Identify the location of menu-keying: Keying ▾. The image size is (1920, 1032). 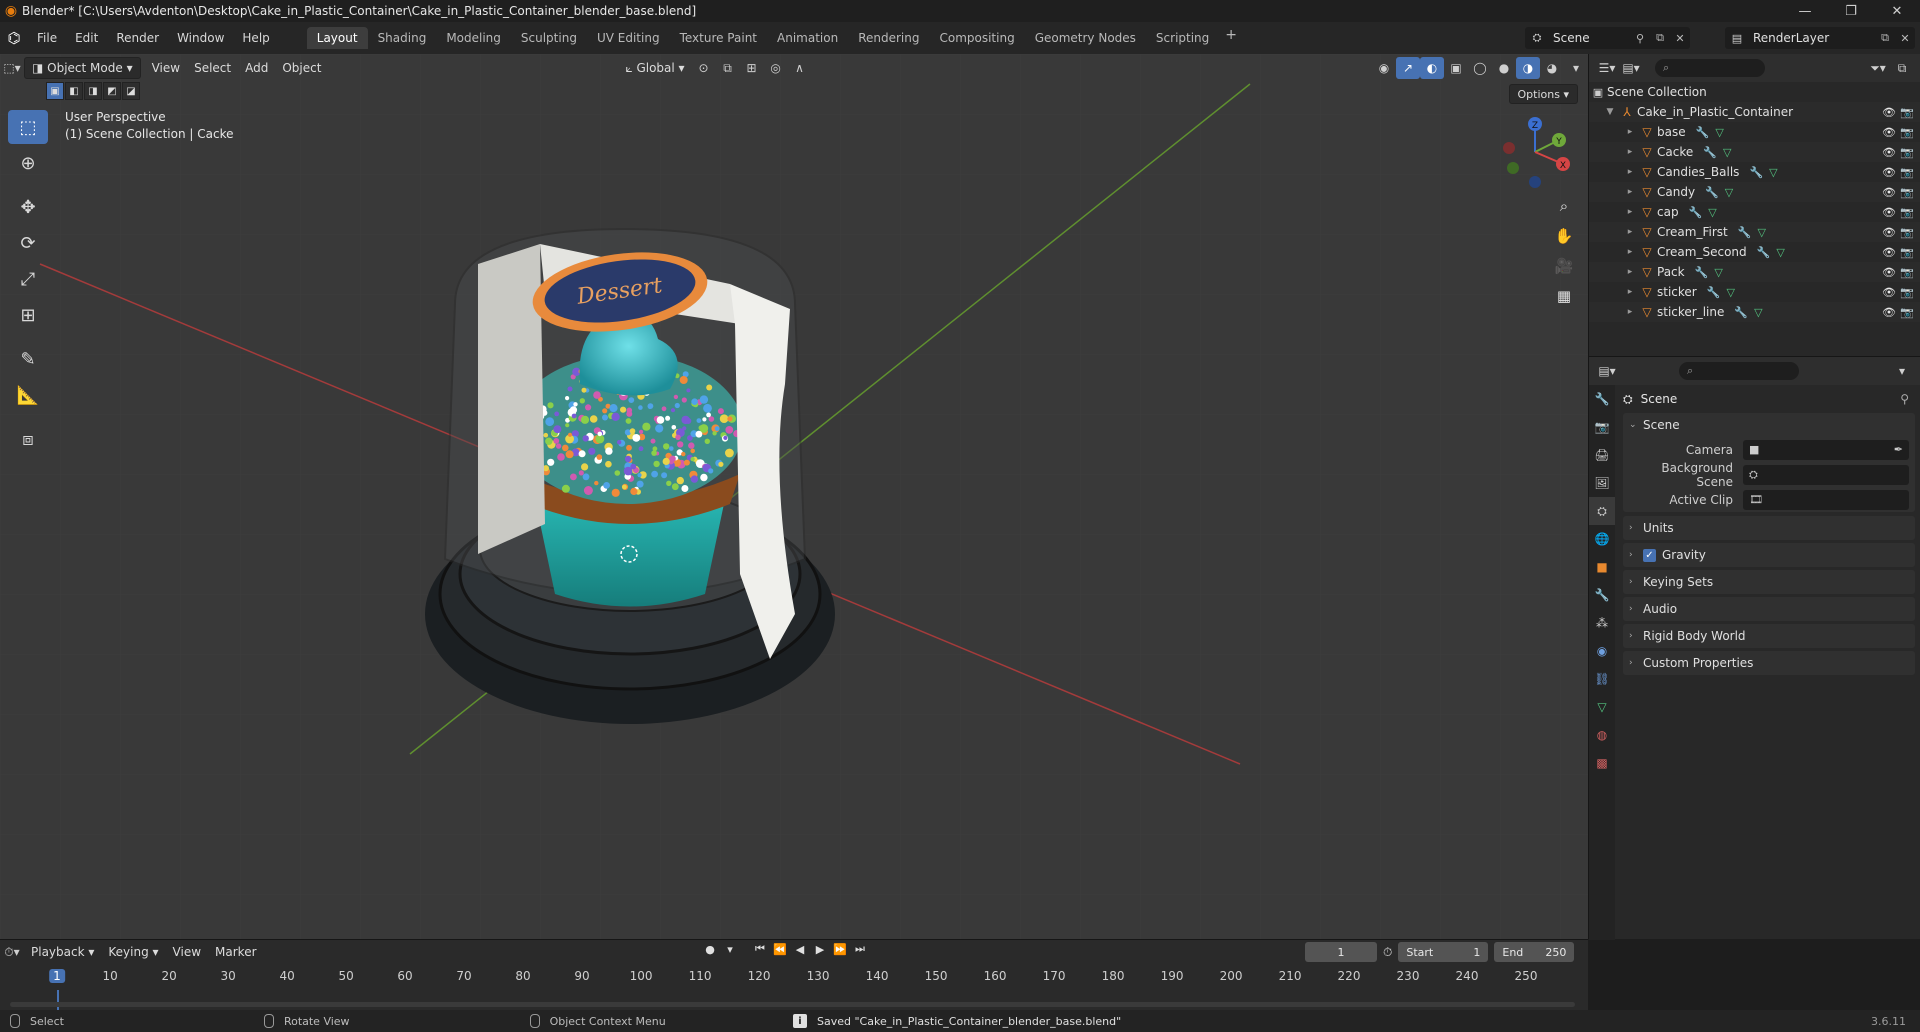
(133, 952).